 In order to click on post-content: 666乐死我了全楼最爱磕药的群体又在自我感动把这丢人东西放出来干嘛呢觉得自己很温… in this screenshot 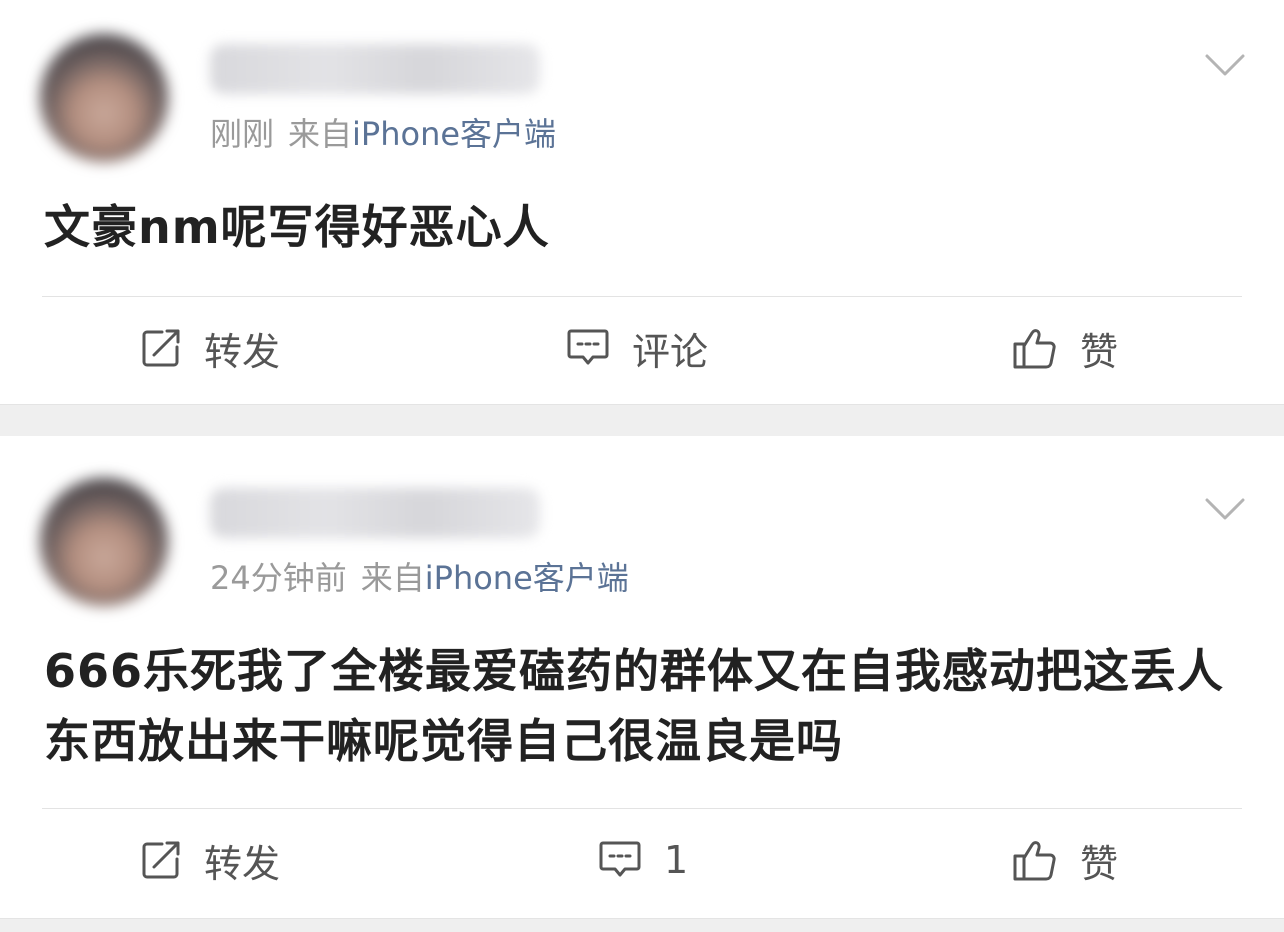, I will do `click(634, 706)`.